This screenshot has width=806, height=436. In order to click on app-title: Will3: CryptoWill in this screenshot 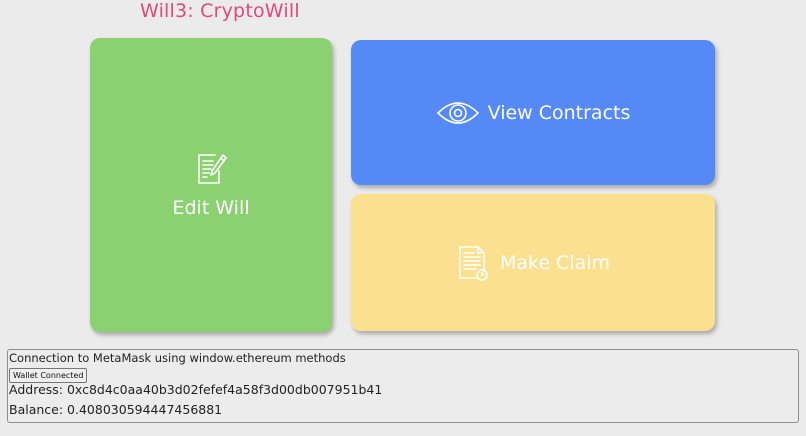, I will do `click(220, 11)`.